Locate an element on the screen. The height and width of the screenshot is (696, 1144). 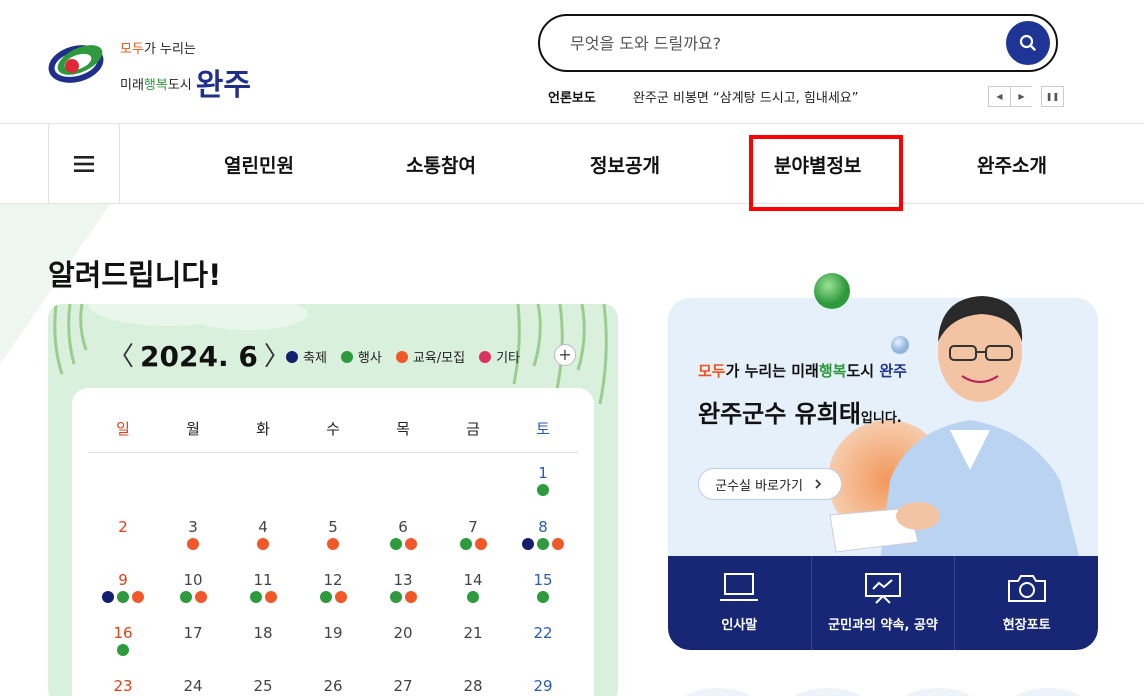
quick-link-photos: 현장포토 is located at coordinates (1026, 603).